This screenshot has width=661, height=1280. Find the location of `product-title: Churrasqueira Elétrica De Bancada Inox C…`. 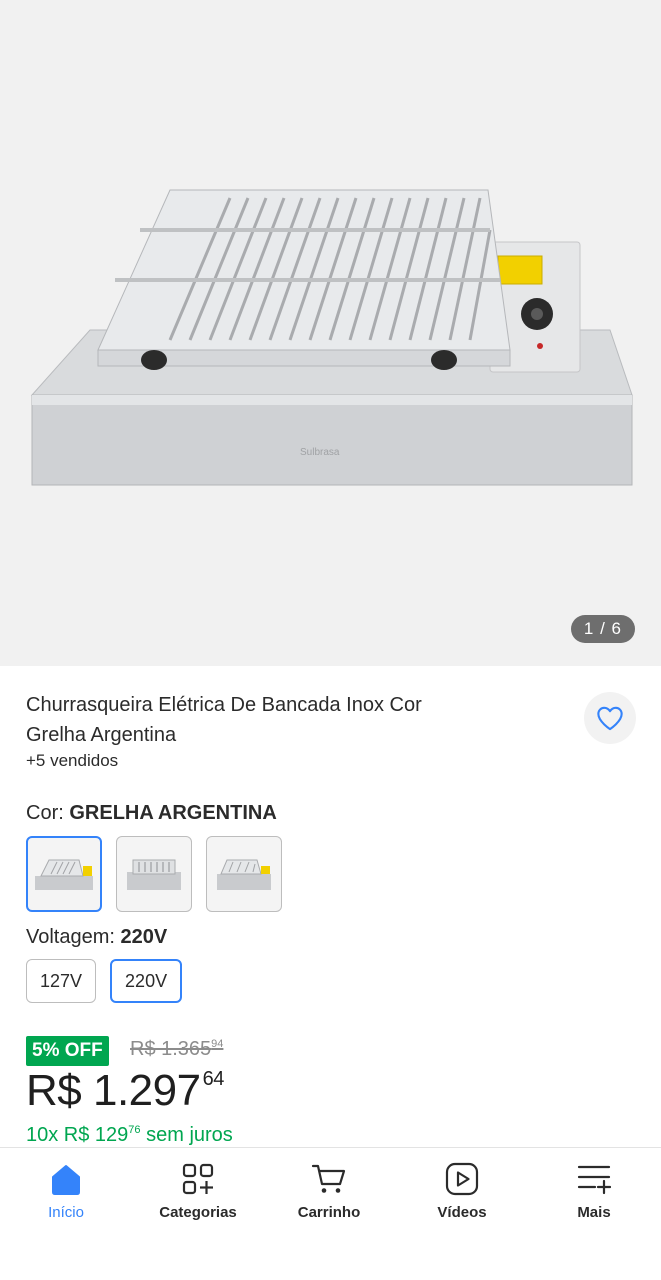

product-title: Churrasqueira Elétrica De Bancada Inox C… is located at coordinates (224, 720).